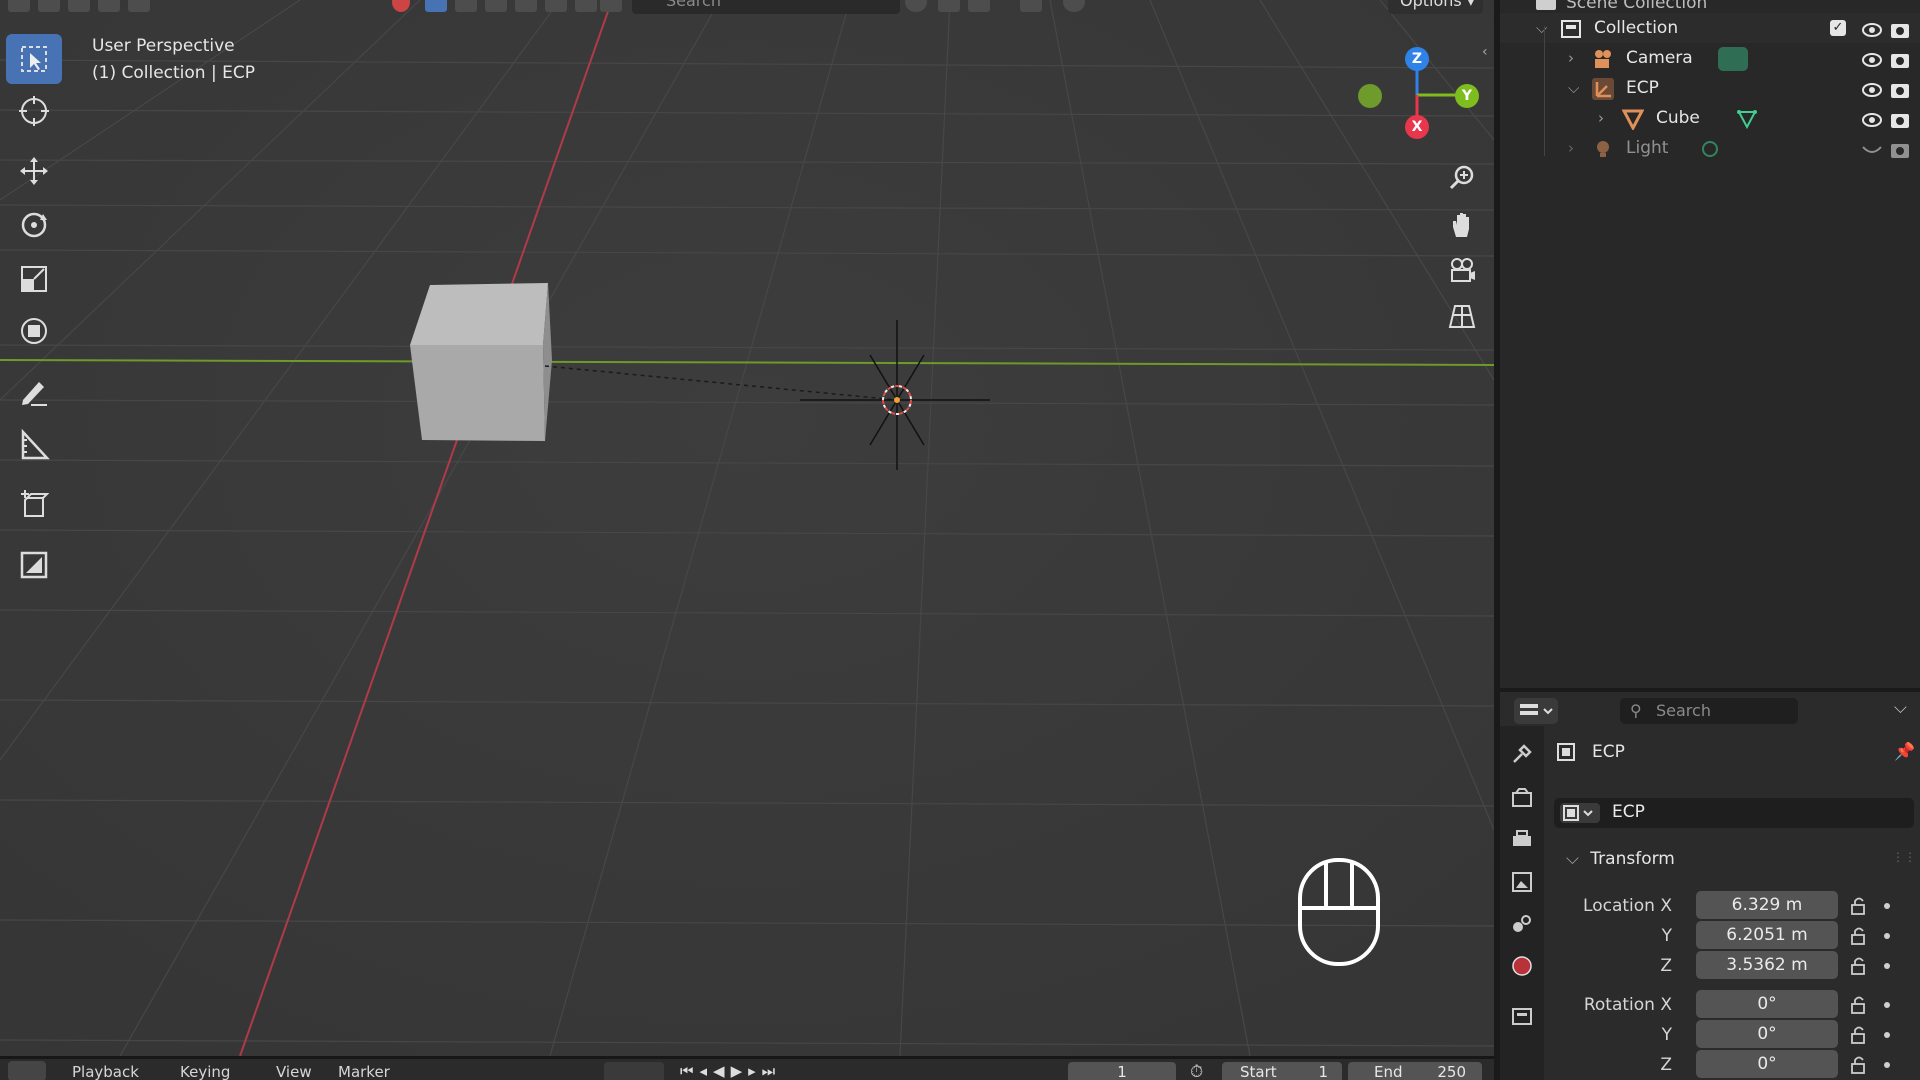  Describe the element at coordinates (1767, 935) in the screenshot. I see `location-y-field: 6.2051 m` at that location.